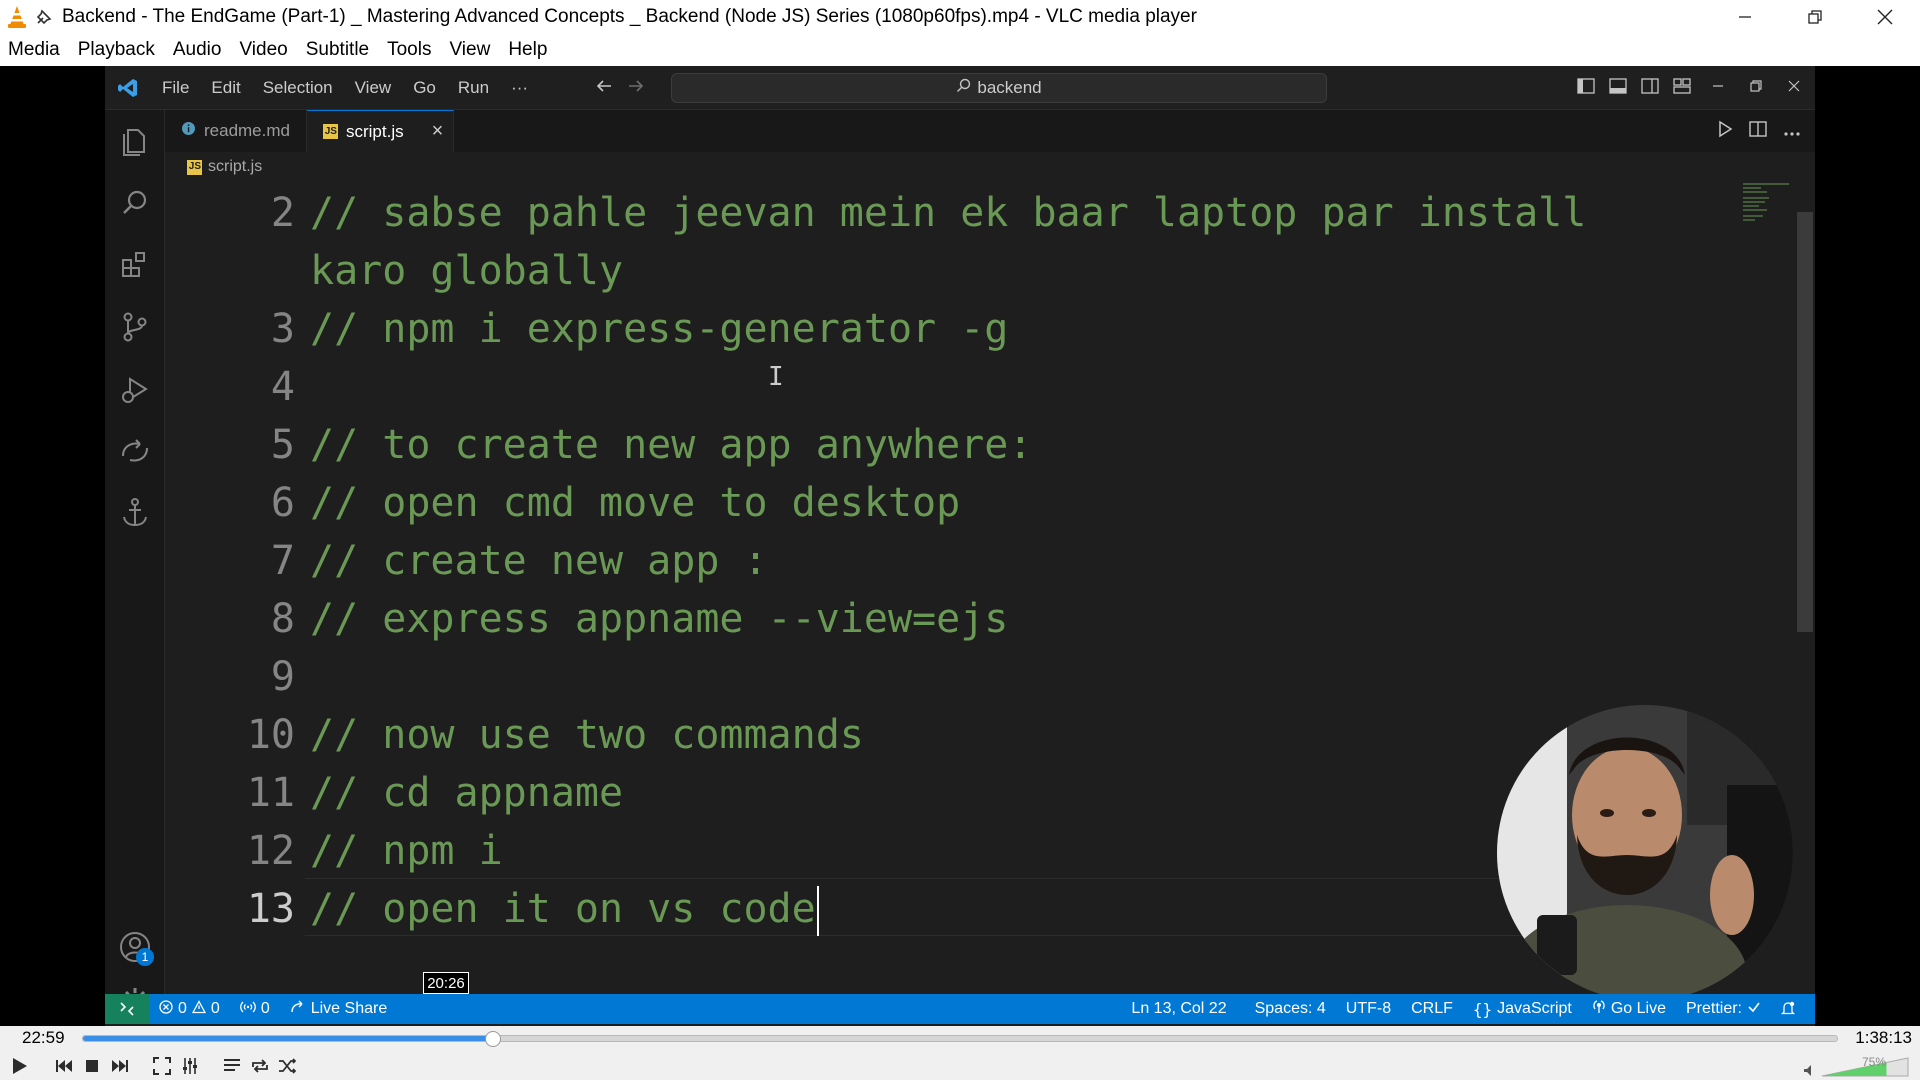 This screenshot has width=1920, height=1080. I want to click on menu-playback: Playback, so click(112, 50).